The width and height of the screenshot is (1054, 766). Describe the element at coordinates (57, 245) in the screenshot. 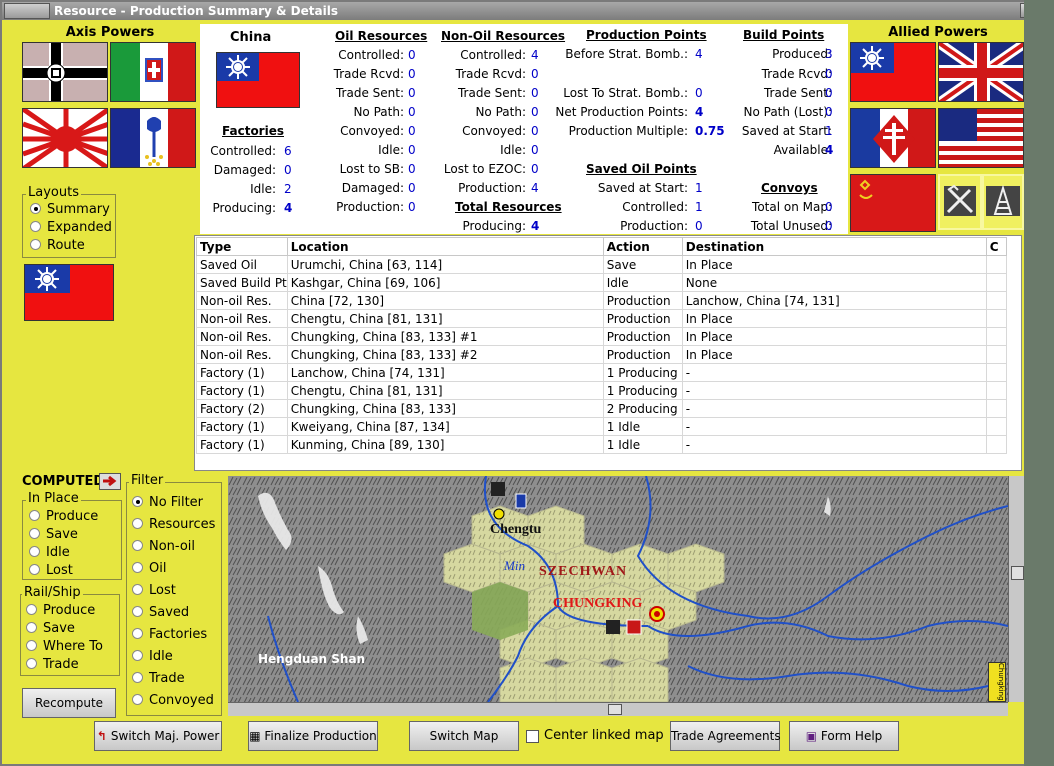

I see `layout-route-radio: Route` at that location.